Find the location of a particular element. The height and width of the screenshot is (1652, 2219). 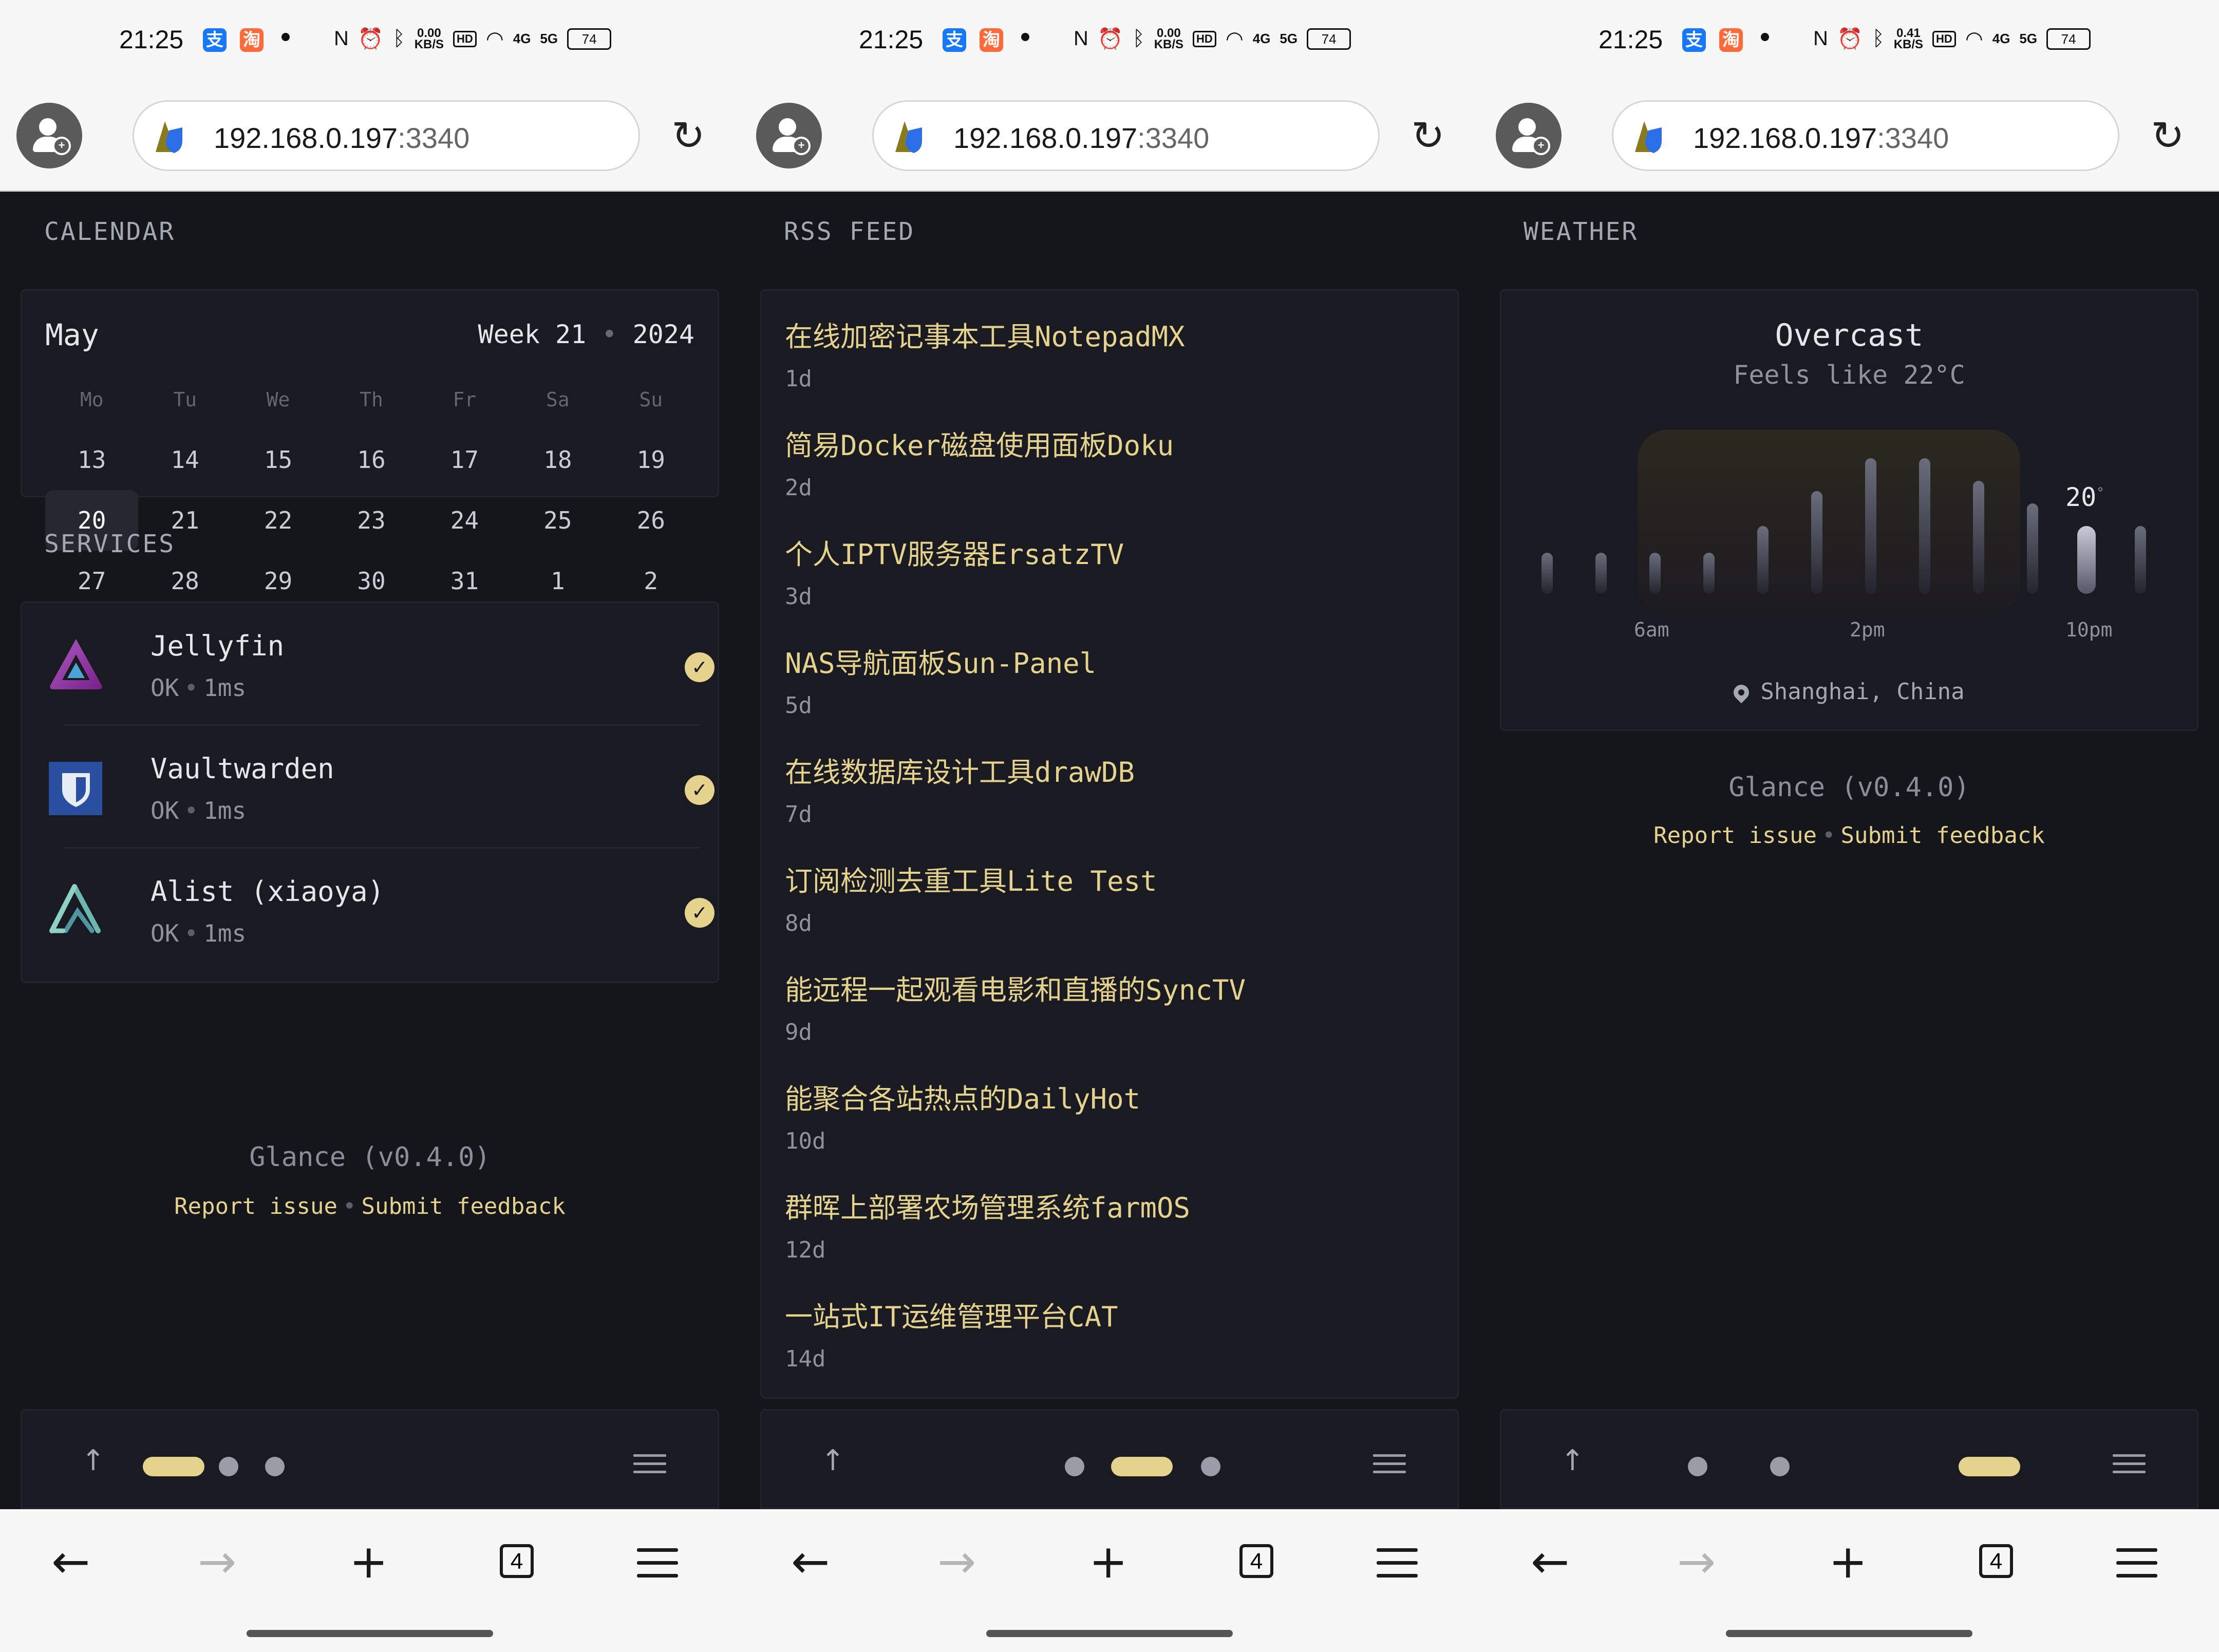

rss-item-title: 一站式IT运维管理平台CAT is located at coordinates (951, 1314).